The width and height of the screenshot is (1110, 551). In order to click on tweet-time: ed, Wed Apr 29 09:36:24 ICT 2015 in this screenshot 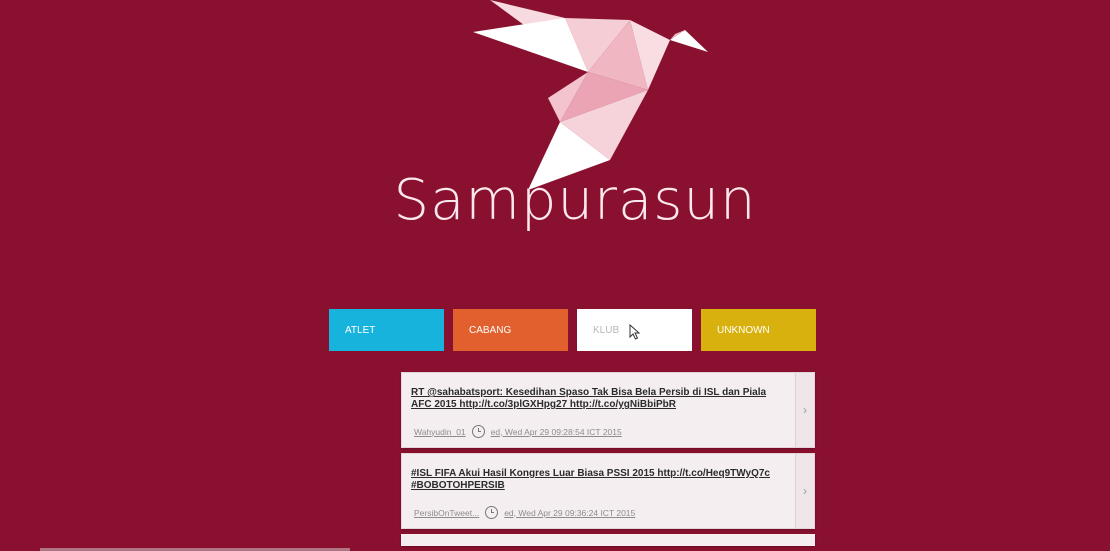, I will do `click(569, 513)`.